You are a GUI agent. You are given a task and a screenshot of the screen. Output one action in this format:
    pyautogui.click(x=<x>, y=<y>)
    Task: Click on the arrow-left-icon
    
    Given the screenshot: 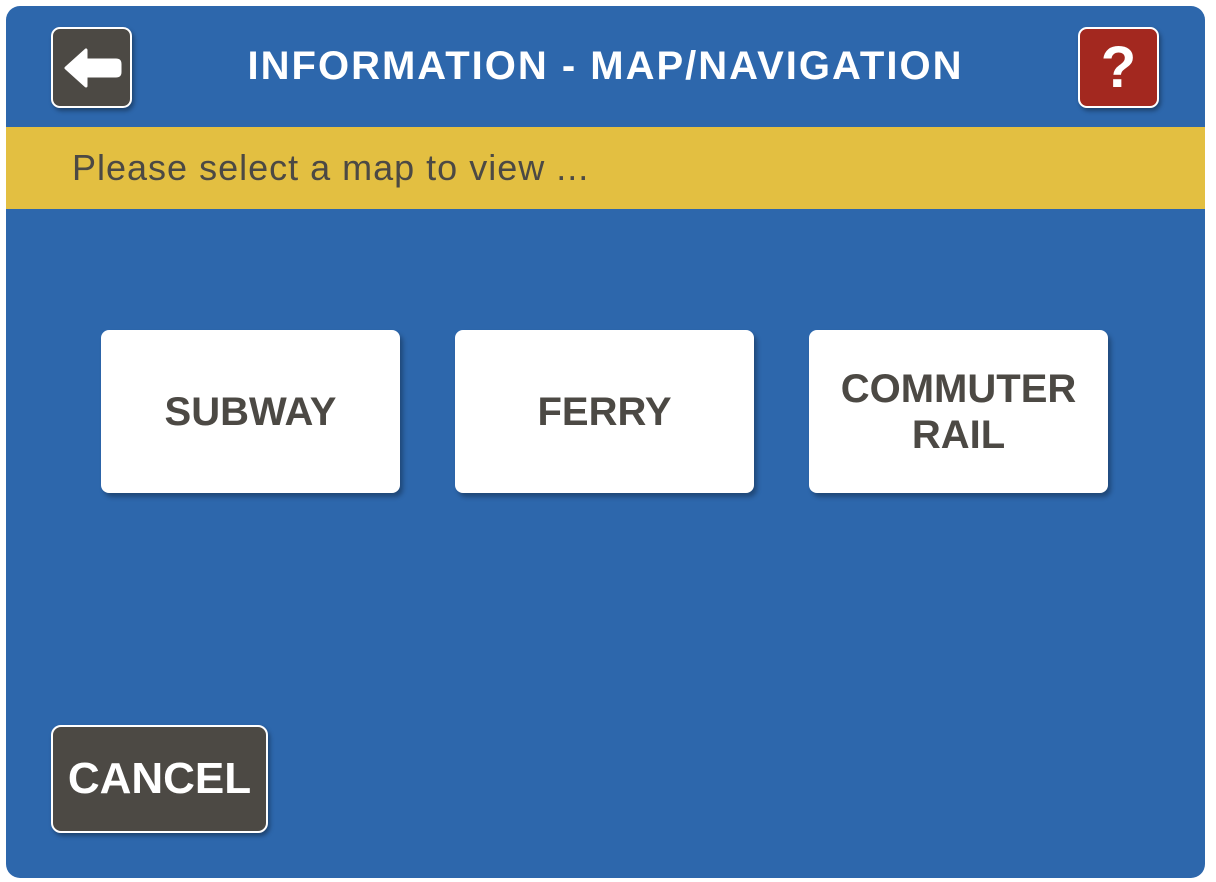 What is the action you would take?
    pyautogui.click(x=92, y=67)
    